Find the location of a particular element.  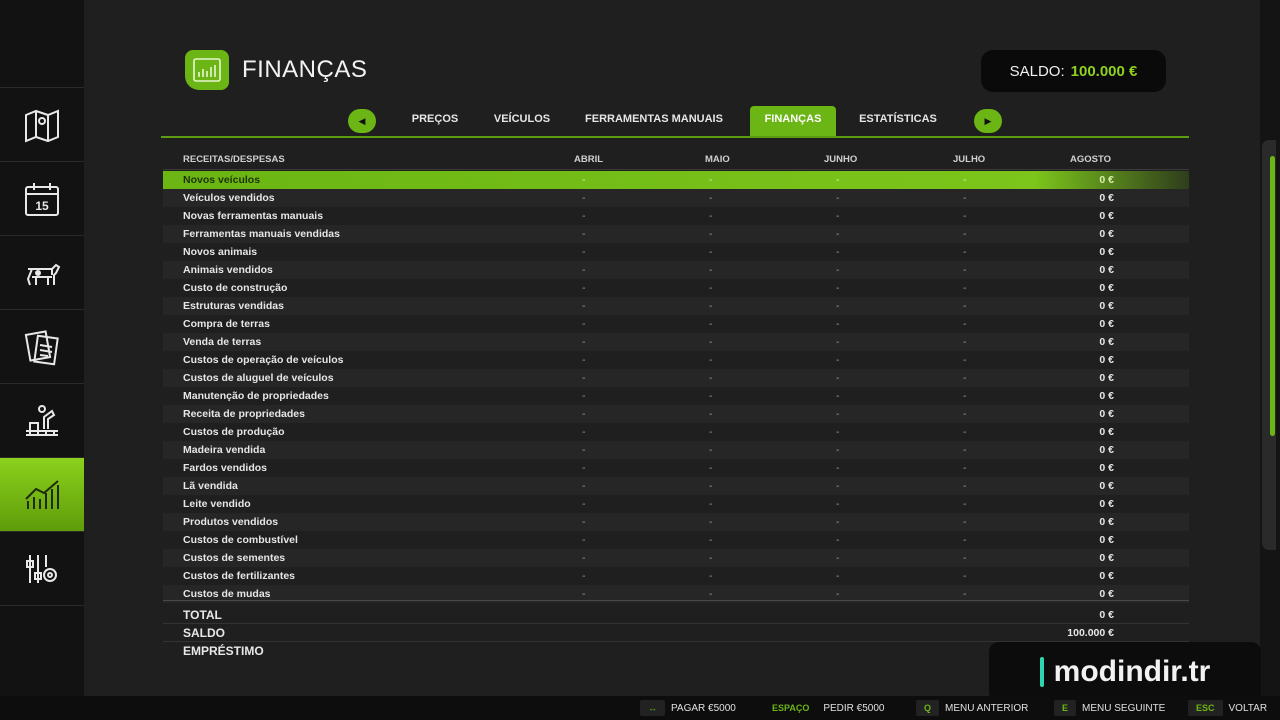

row-label: Fardos vendidos is located at coordinates (225, 468).